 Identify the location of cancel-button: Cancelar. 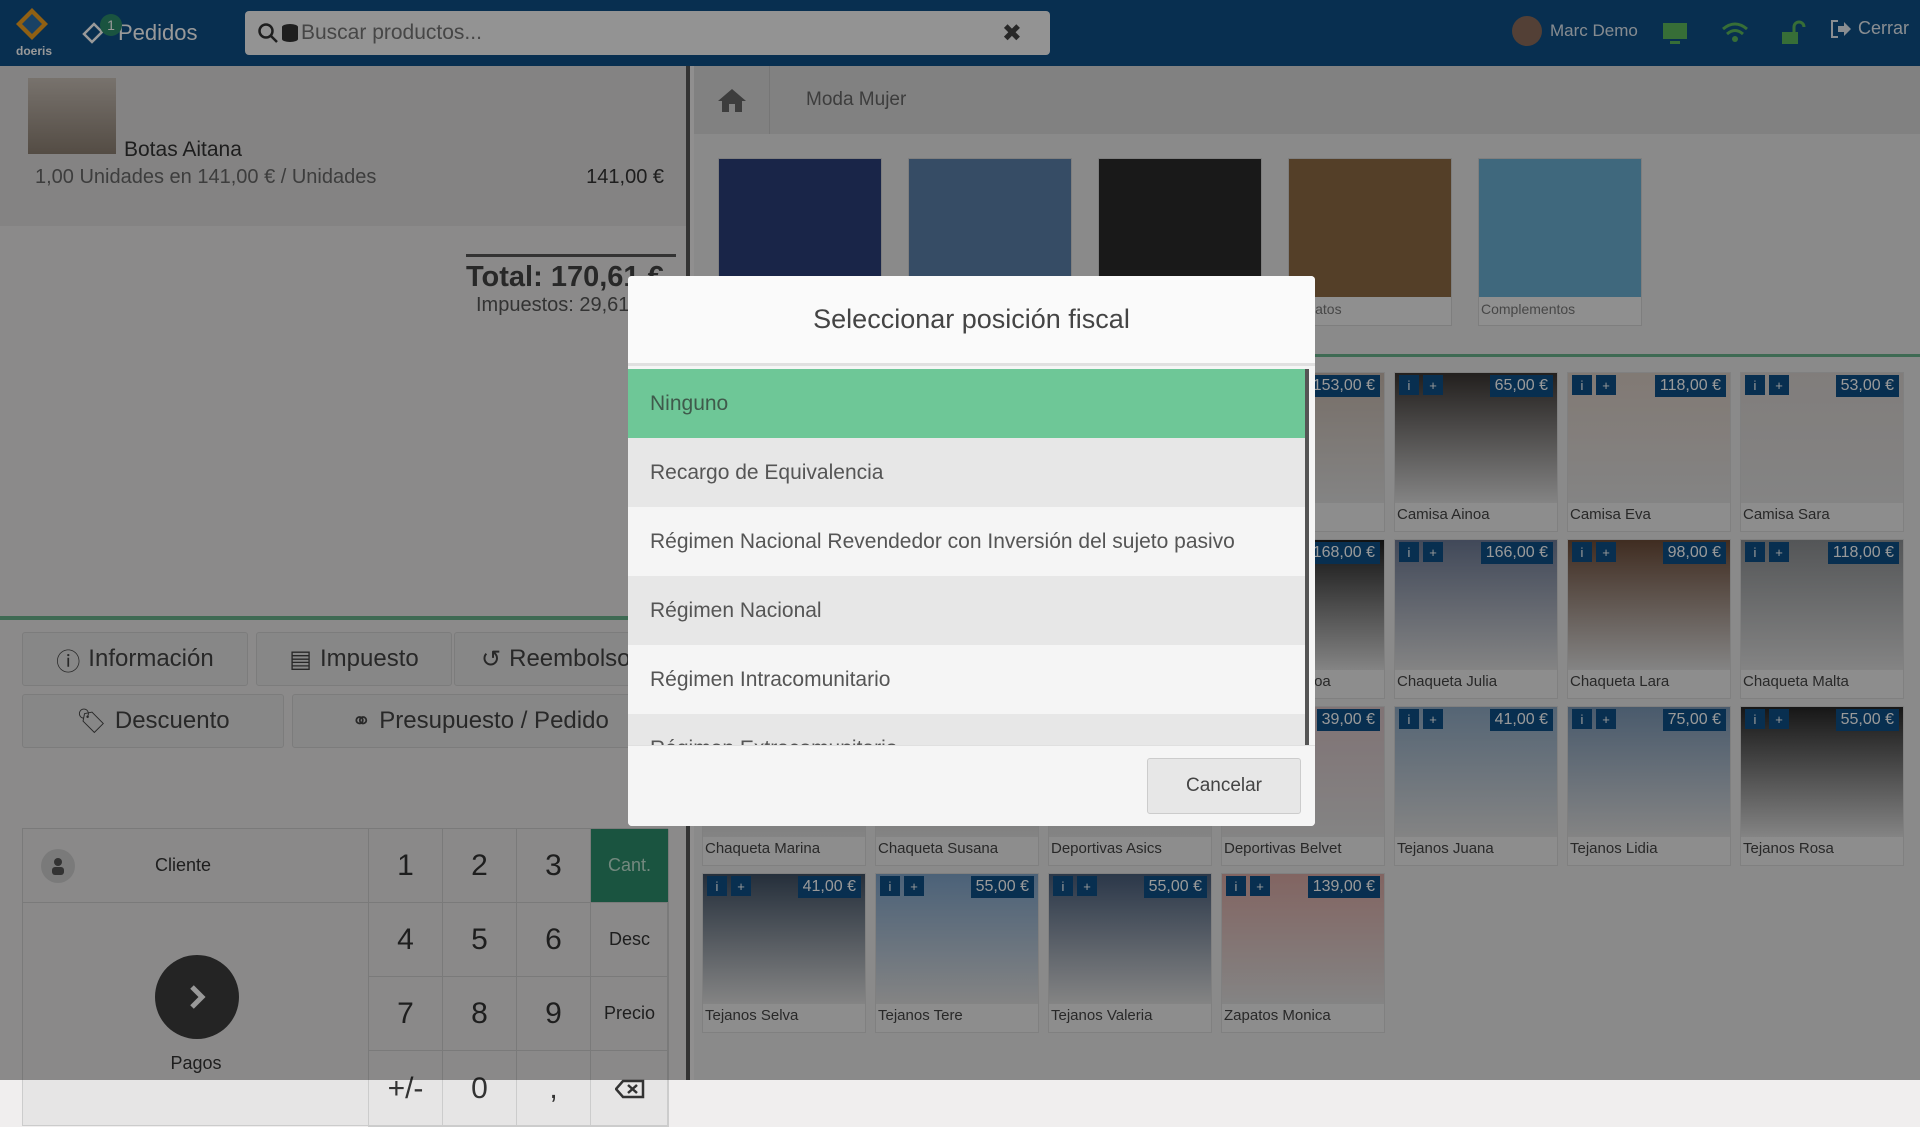
(1224, 786).